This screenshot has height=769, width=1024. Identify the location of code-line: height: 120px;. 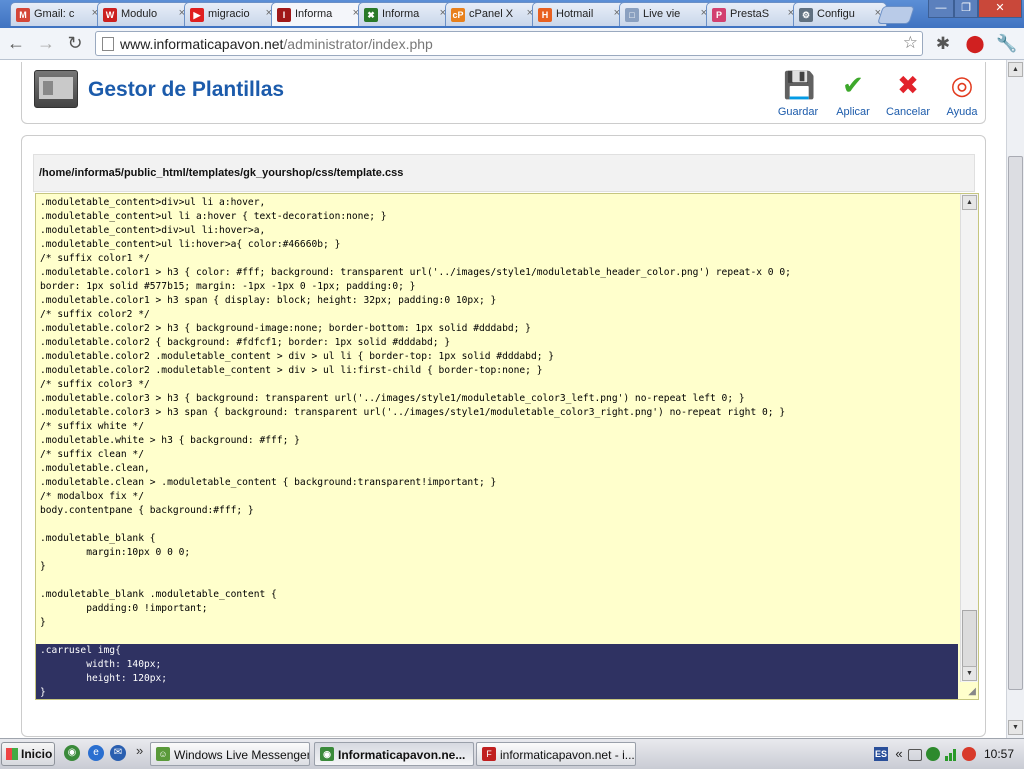
(497, 679).